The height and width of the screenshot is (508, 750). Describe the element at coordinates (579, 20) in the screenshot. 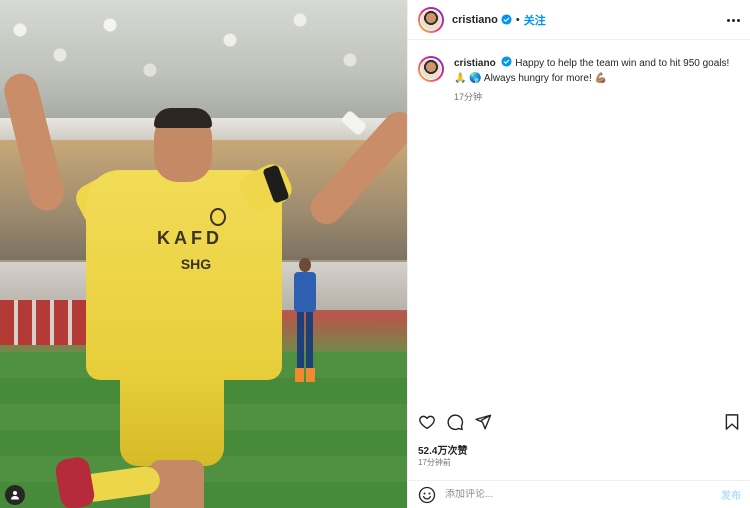

I see `post-header: cristiano • 关注` at that location.